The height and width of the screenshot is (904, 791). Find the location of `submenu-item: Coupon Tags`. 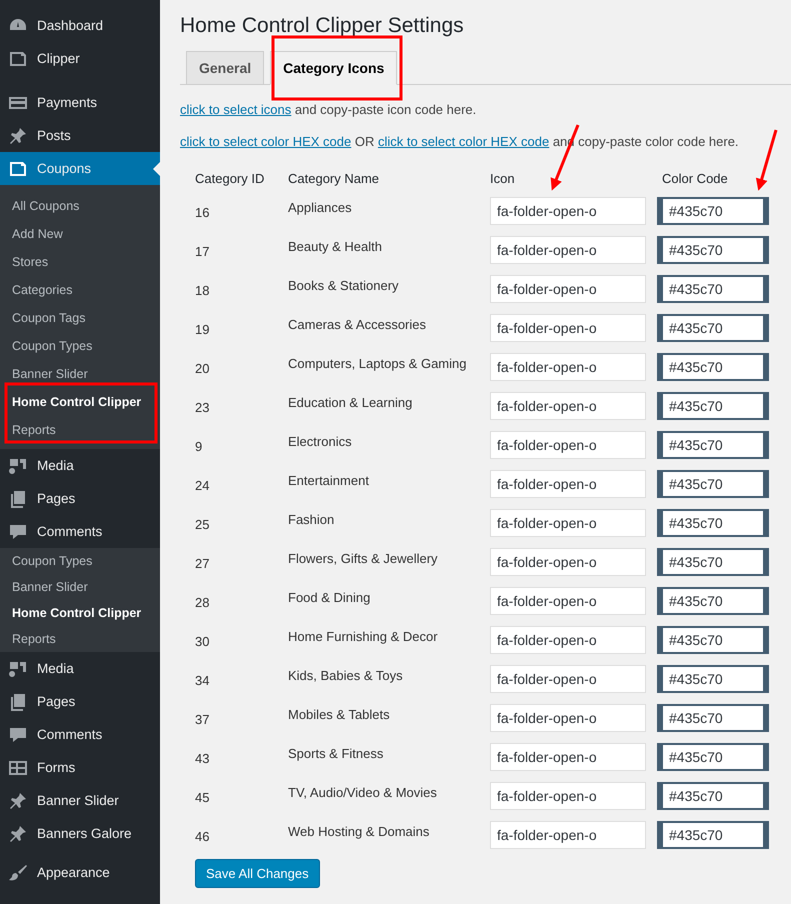

submenu-item: Coupon Tags is located at coordinates (80, 318).